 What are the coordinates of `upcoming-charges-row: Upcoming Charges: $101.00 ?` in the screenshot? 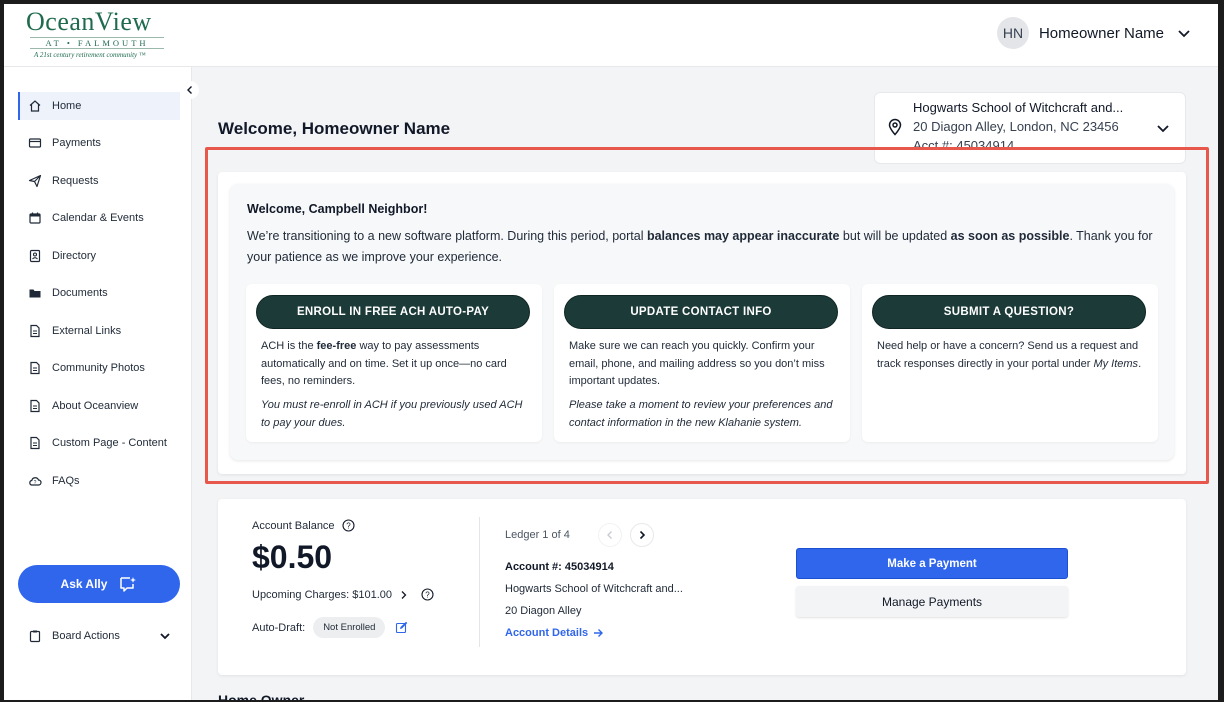 It's located at (343, 594).